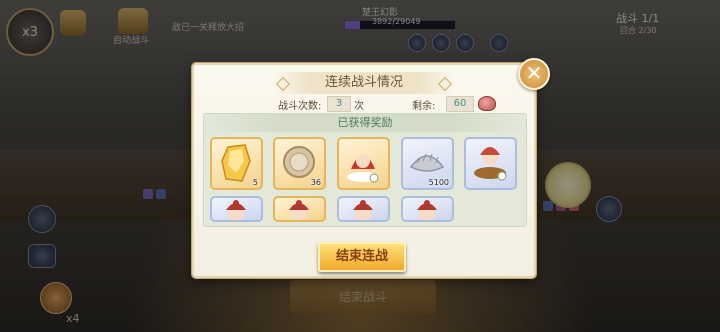 This screenshot has height=332, width=720. Describe the element at coordinates (487, 103) in the screenshot. I see `stamina-bun-icon` at that location.